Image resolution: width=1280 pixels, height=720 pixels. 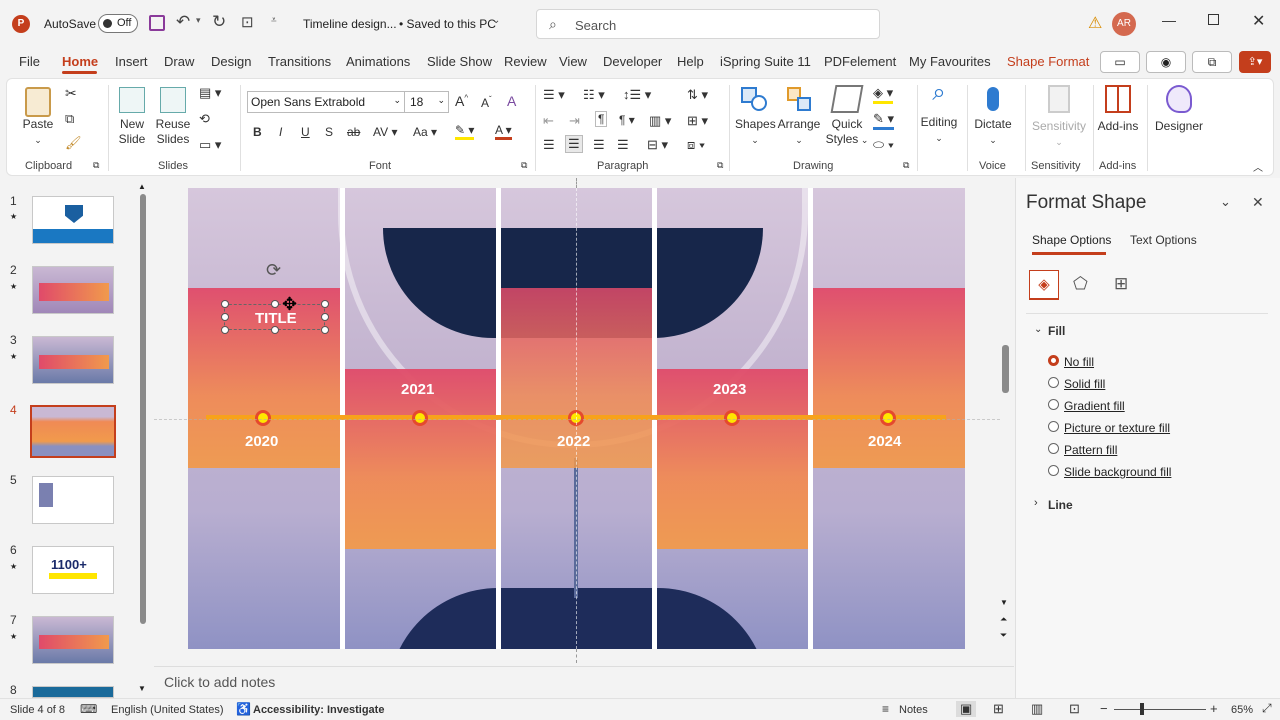 What do you see at coordinates (660, 121) in the screenshot?
I see `columns-icon: ▥ ▾` at bounding box center [660, 121].